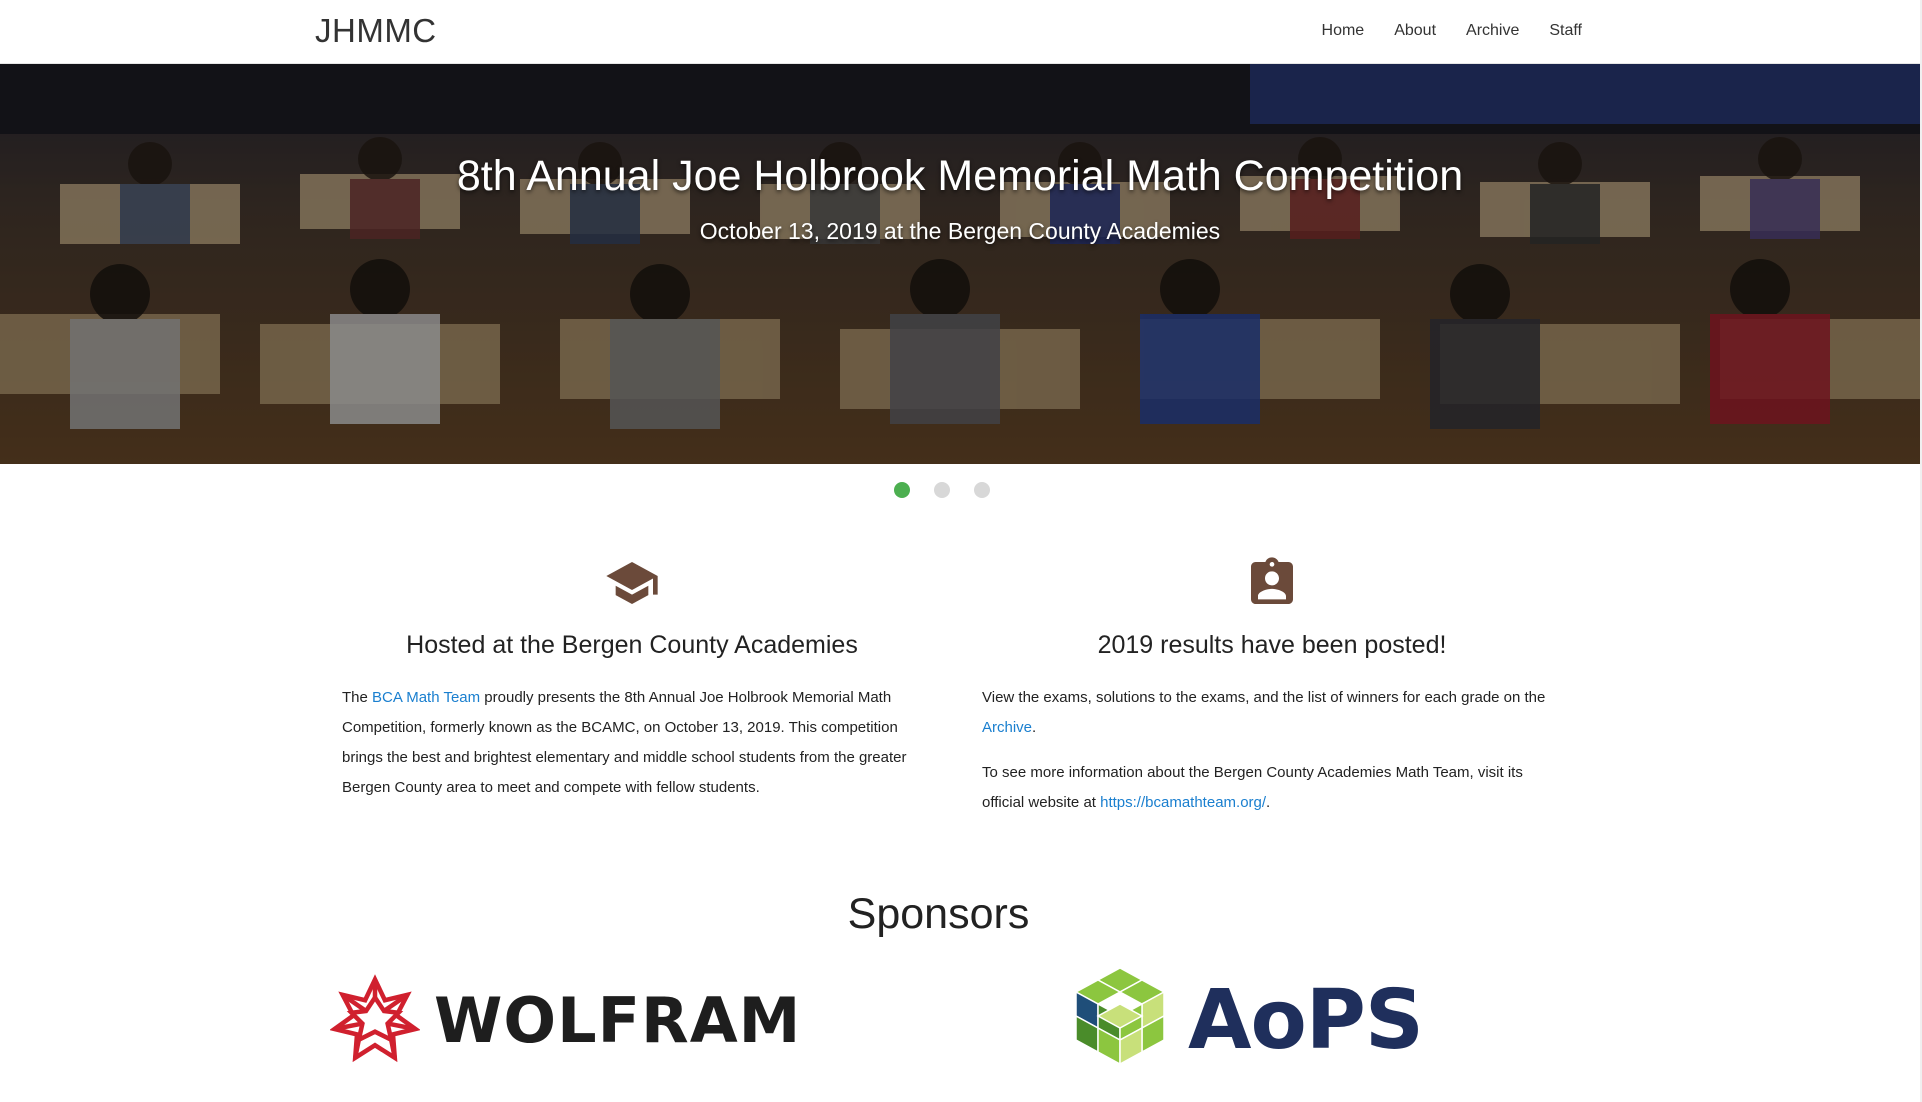  Describe the element at coordinates (1343, 31) in the screenshot. I see `nav-home: Home` at that location.